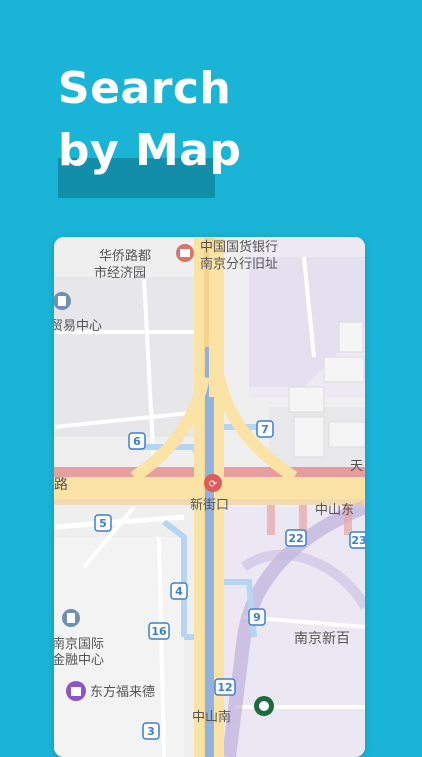 The height and width of the screenshot is (757, 422). I want to click on headline: Search by Map, so click(150, 128).